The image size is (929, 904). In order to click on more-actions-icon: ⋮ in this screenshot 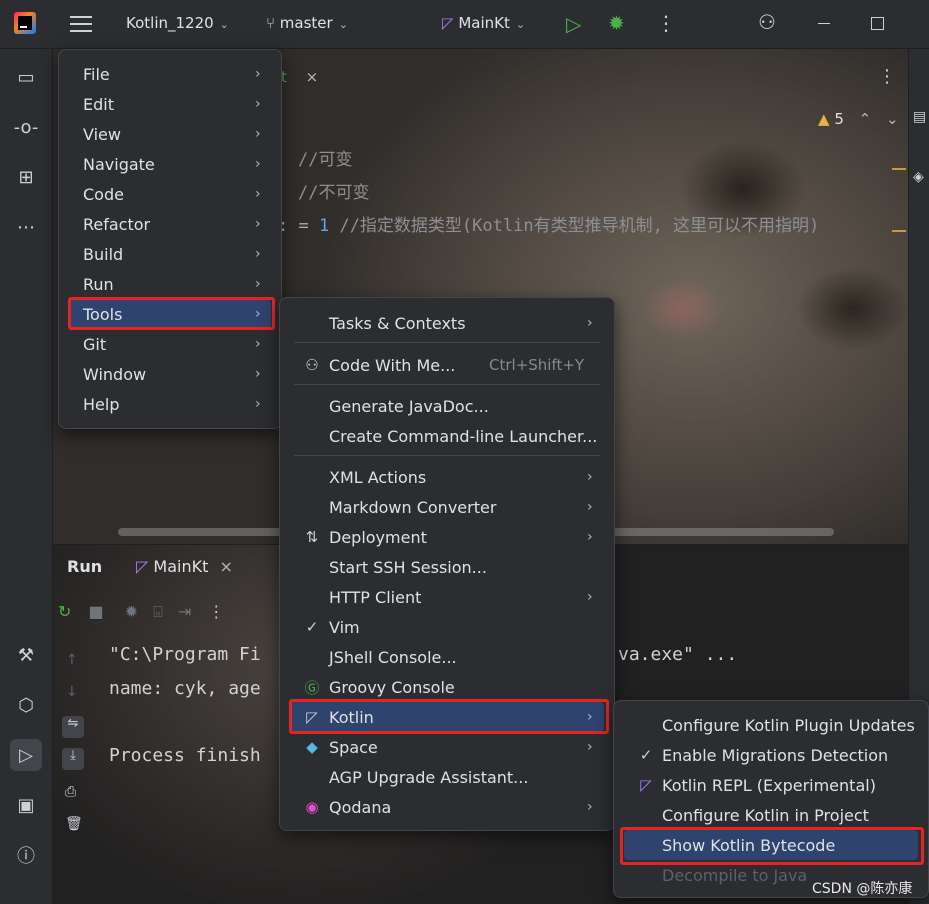, I will do `click(666, 23)`.